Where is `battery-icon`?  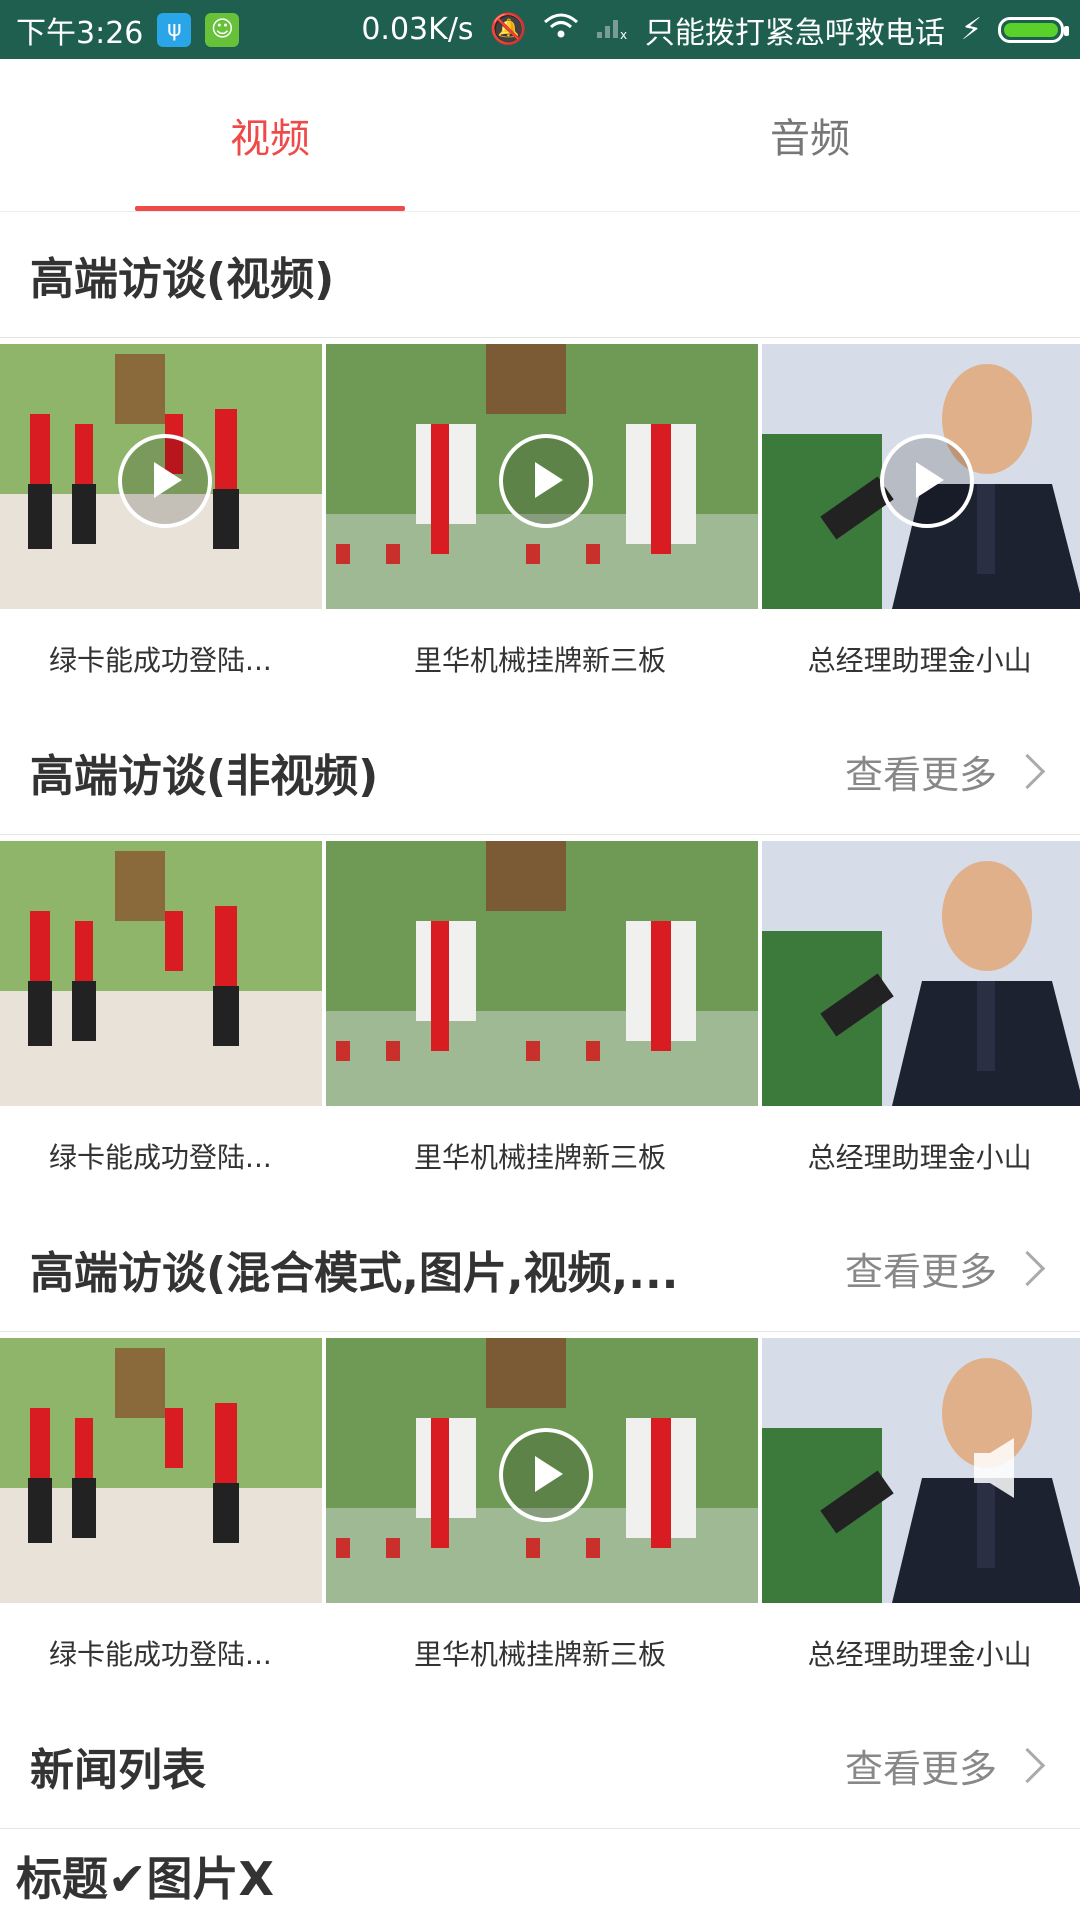 battery-icon is located at coordinates (1033, 29).